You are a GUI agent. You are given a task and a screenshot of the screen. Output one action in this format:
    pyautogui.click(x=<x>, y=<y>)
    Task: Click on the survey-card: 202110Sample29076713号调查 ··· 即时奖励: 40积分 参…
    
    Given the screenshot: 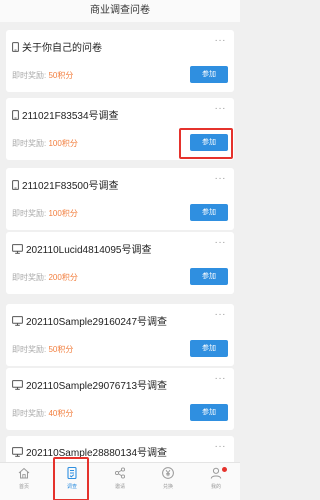 What is the action you would take?
    pyautogui.click(x=120, y=399)
    